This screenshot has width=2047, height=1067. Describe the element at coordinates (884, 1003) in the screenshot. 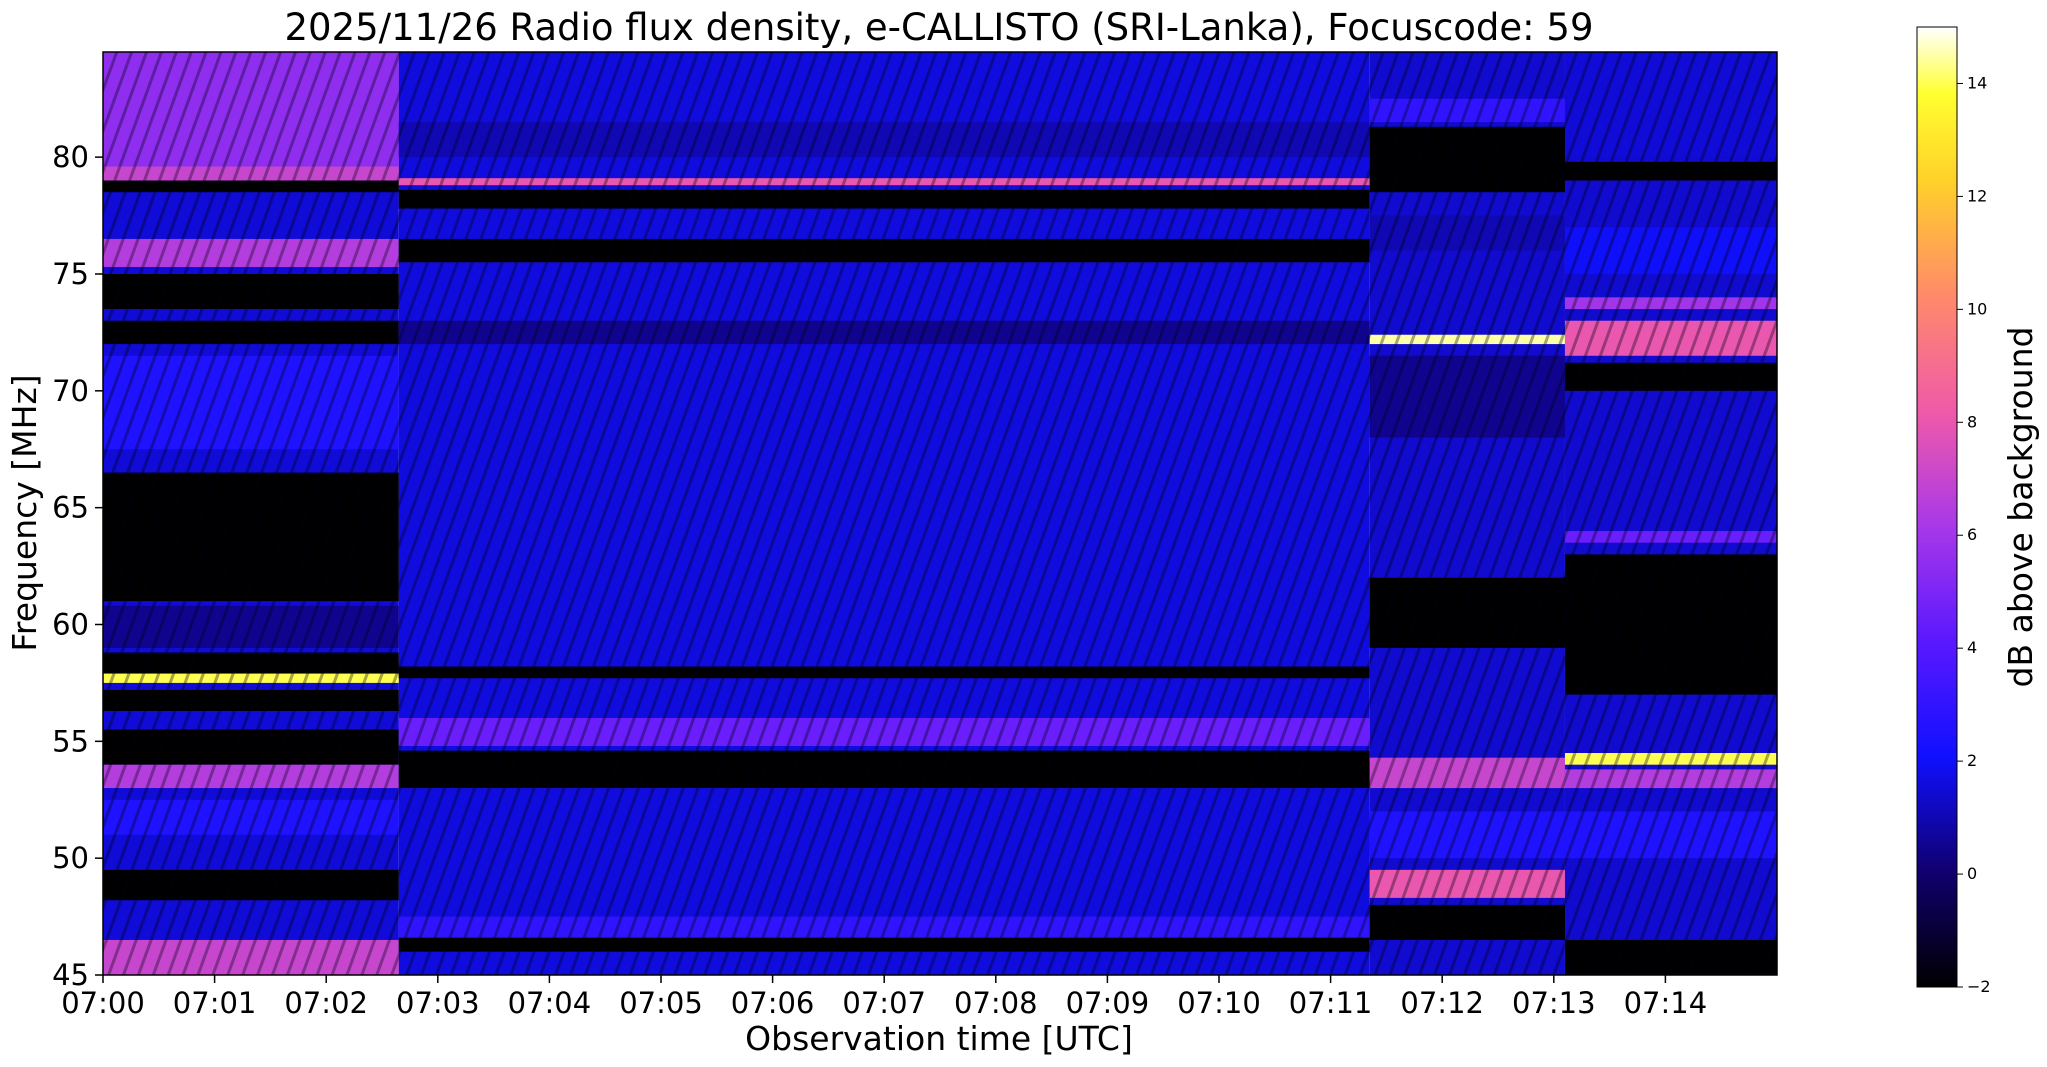

I see `x-tick-label: 07:07` at that location.